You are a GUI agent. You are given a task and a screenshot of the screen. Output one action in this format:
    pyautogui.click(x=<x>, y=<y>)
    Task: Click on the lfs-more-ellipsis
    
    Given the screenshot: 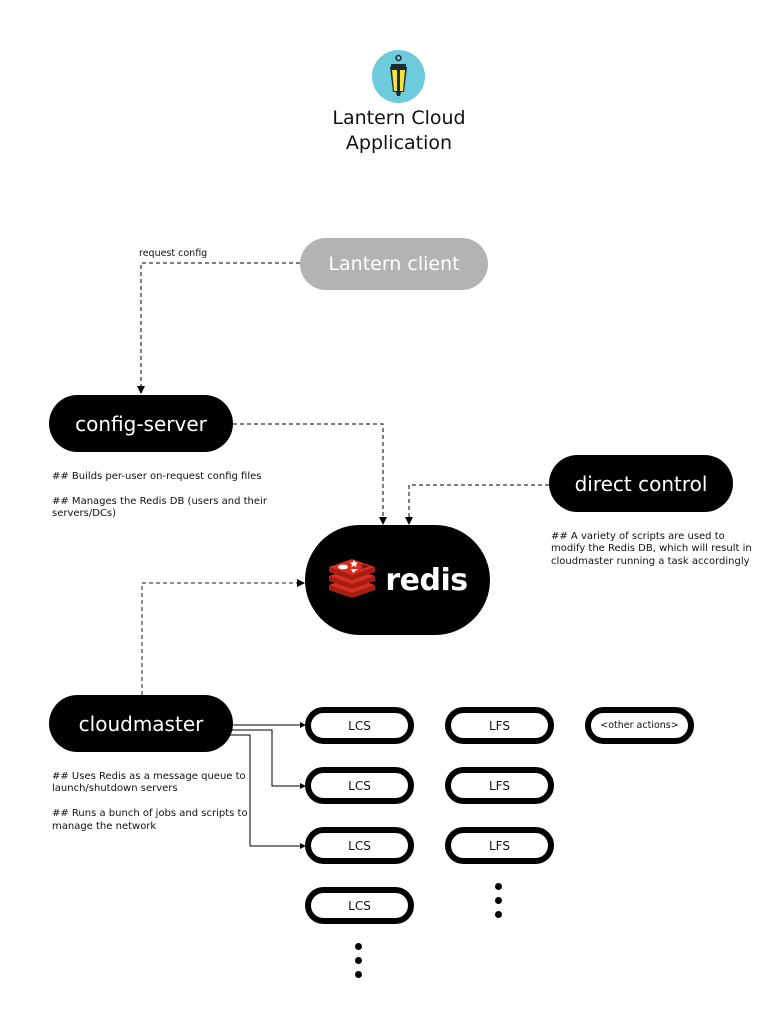 What is the action you would take?
    pyautogui.click(x=499, y=904)
    